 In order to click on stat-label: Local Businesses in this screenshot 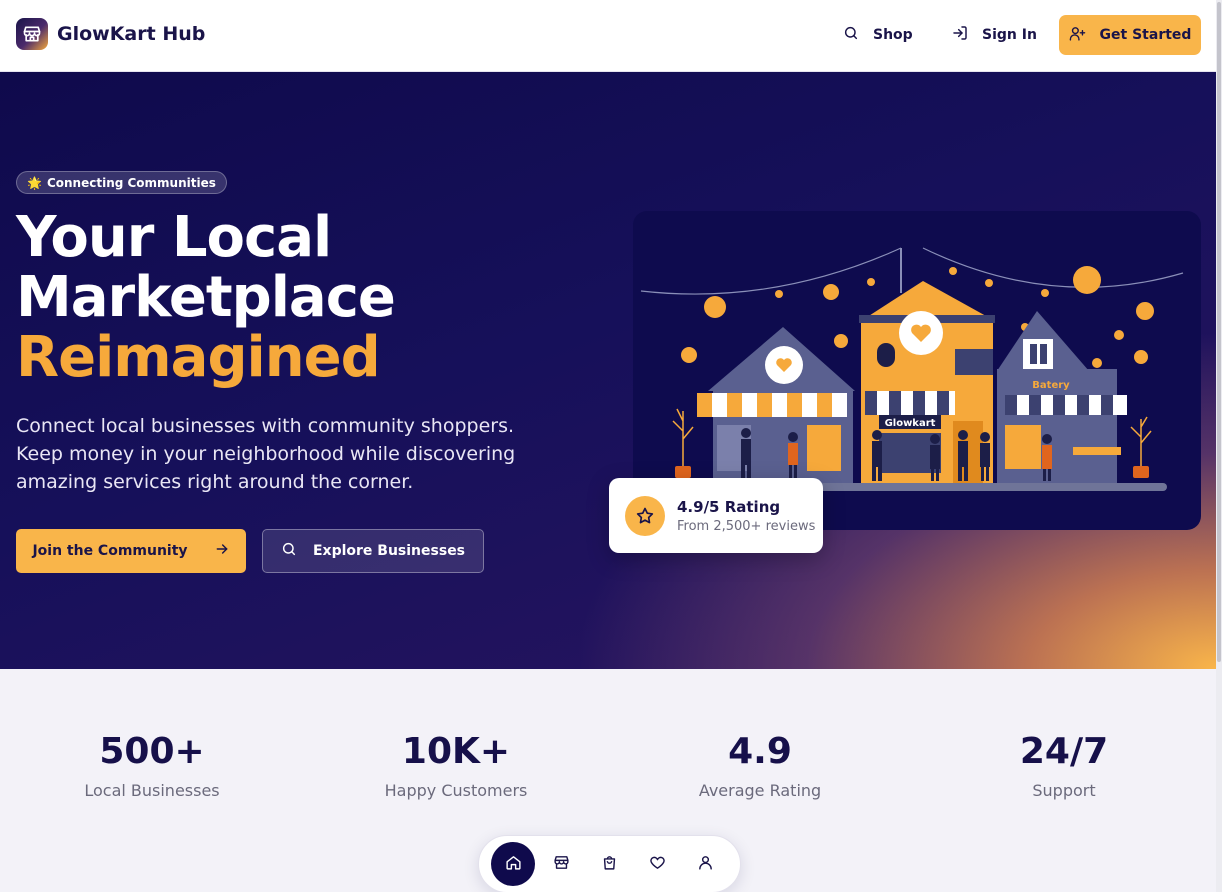, I will do `click(152, 790)`.